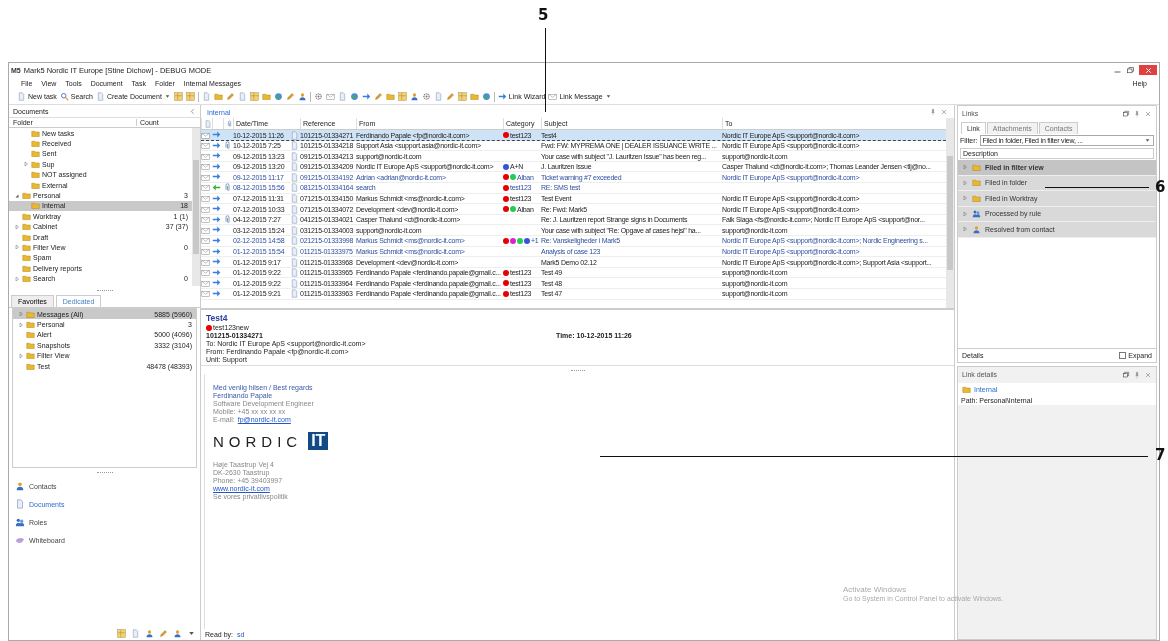  Describe the element at coordinates (875, 589) in the screenshot. I see `activation-title: Activate Windows` at that location.